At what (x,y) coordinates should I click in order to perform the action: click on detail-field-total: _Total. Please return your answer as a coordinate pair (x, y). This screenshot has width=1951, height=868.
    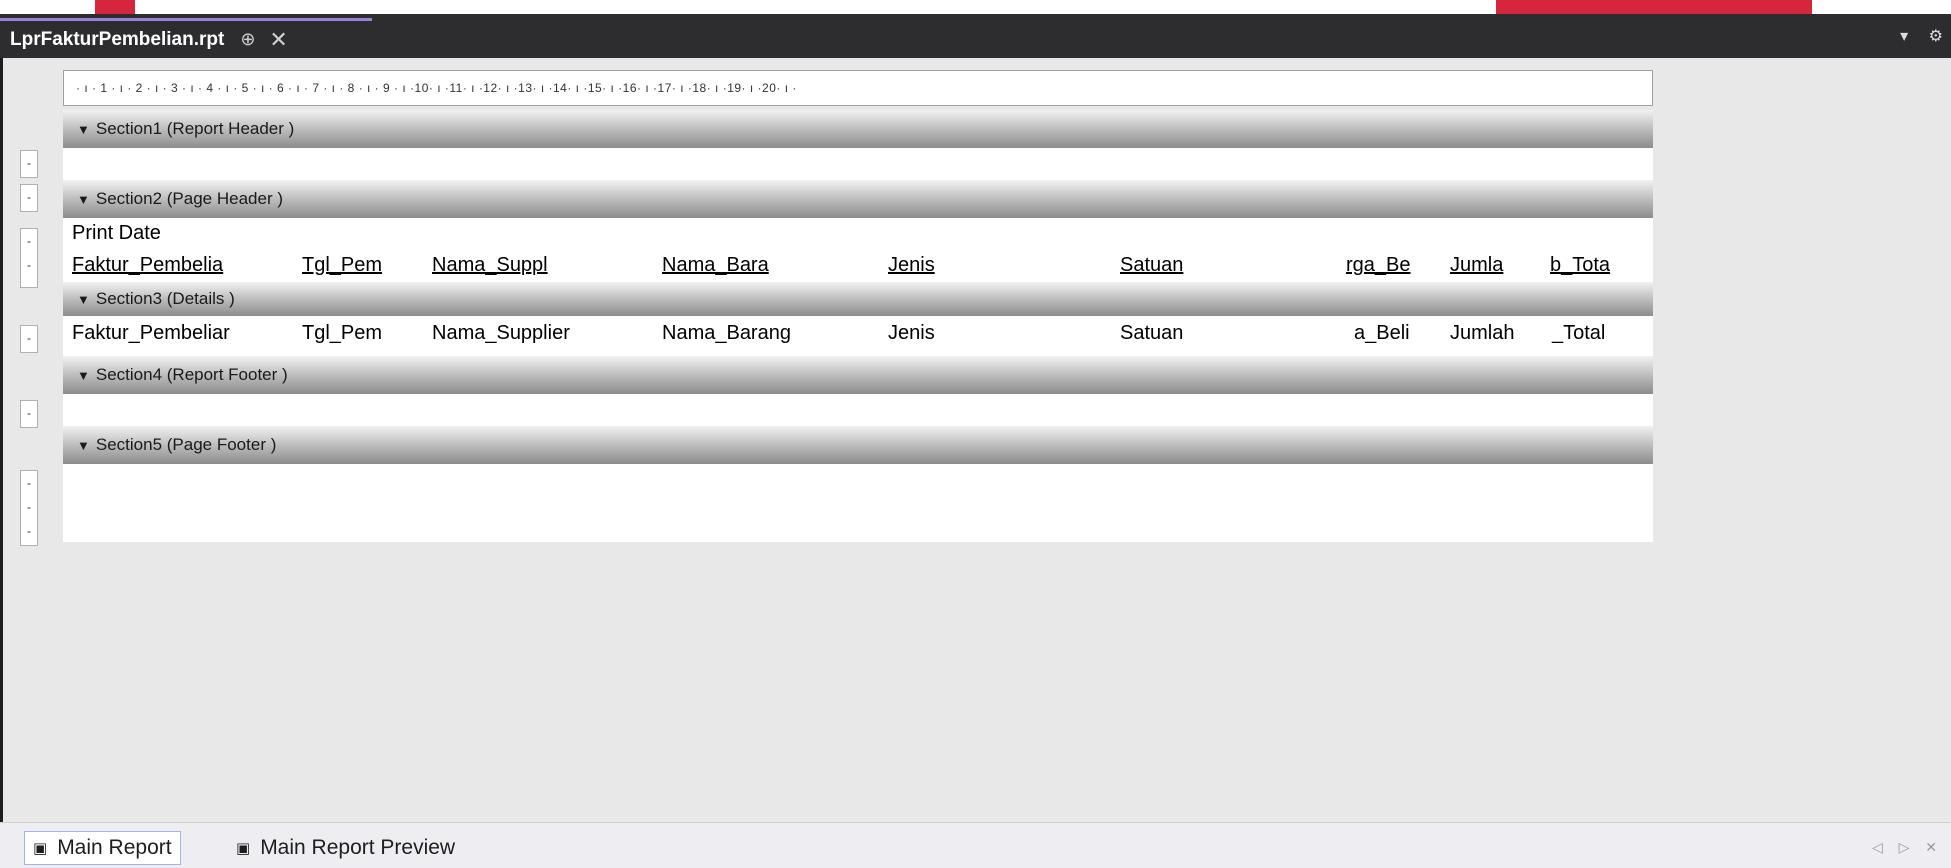
    Looking at the image, I should click on (1578, 333).